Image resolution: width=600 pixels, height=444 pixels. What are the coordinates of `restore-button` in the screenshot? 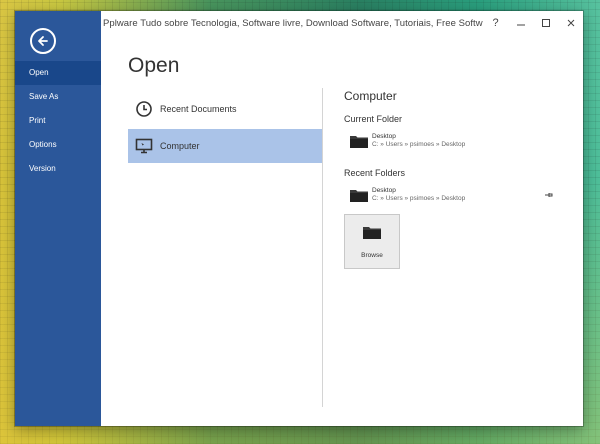 It's located at (545, 23).